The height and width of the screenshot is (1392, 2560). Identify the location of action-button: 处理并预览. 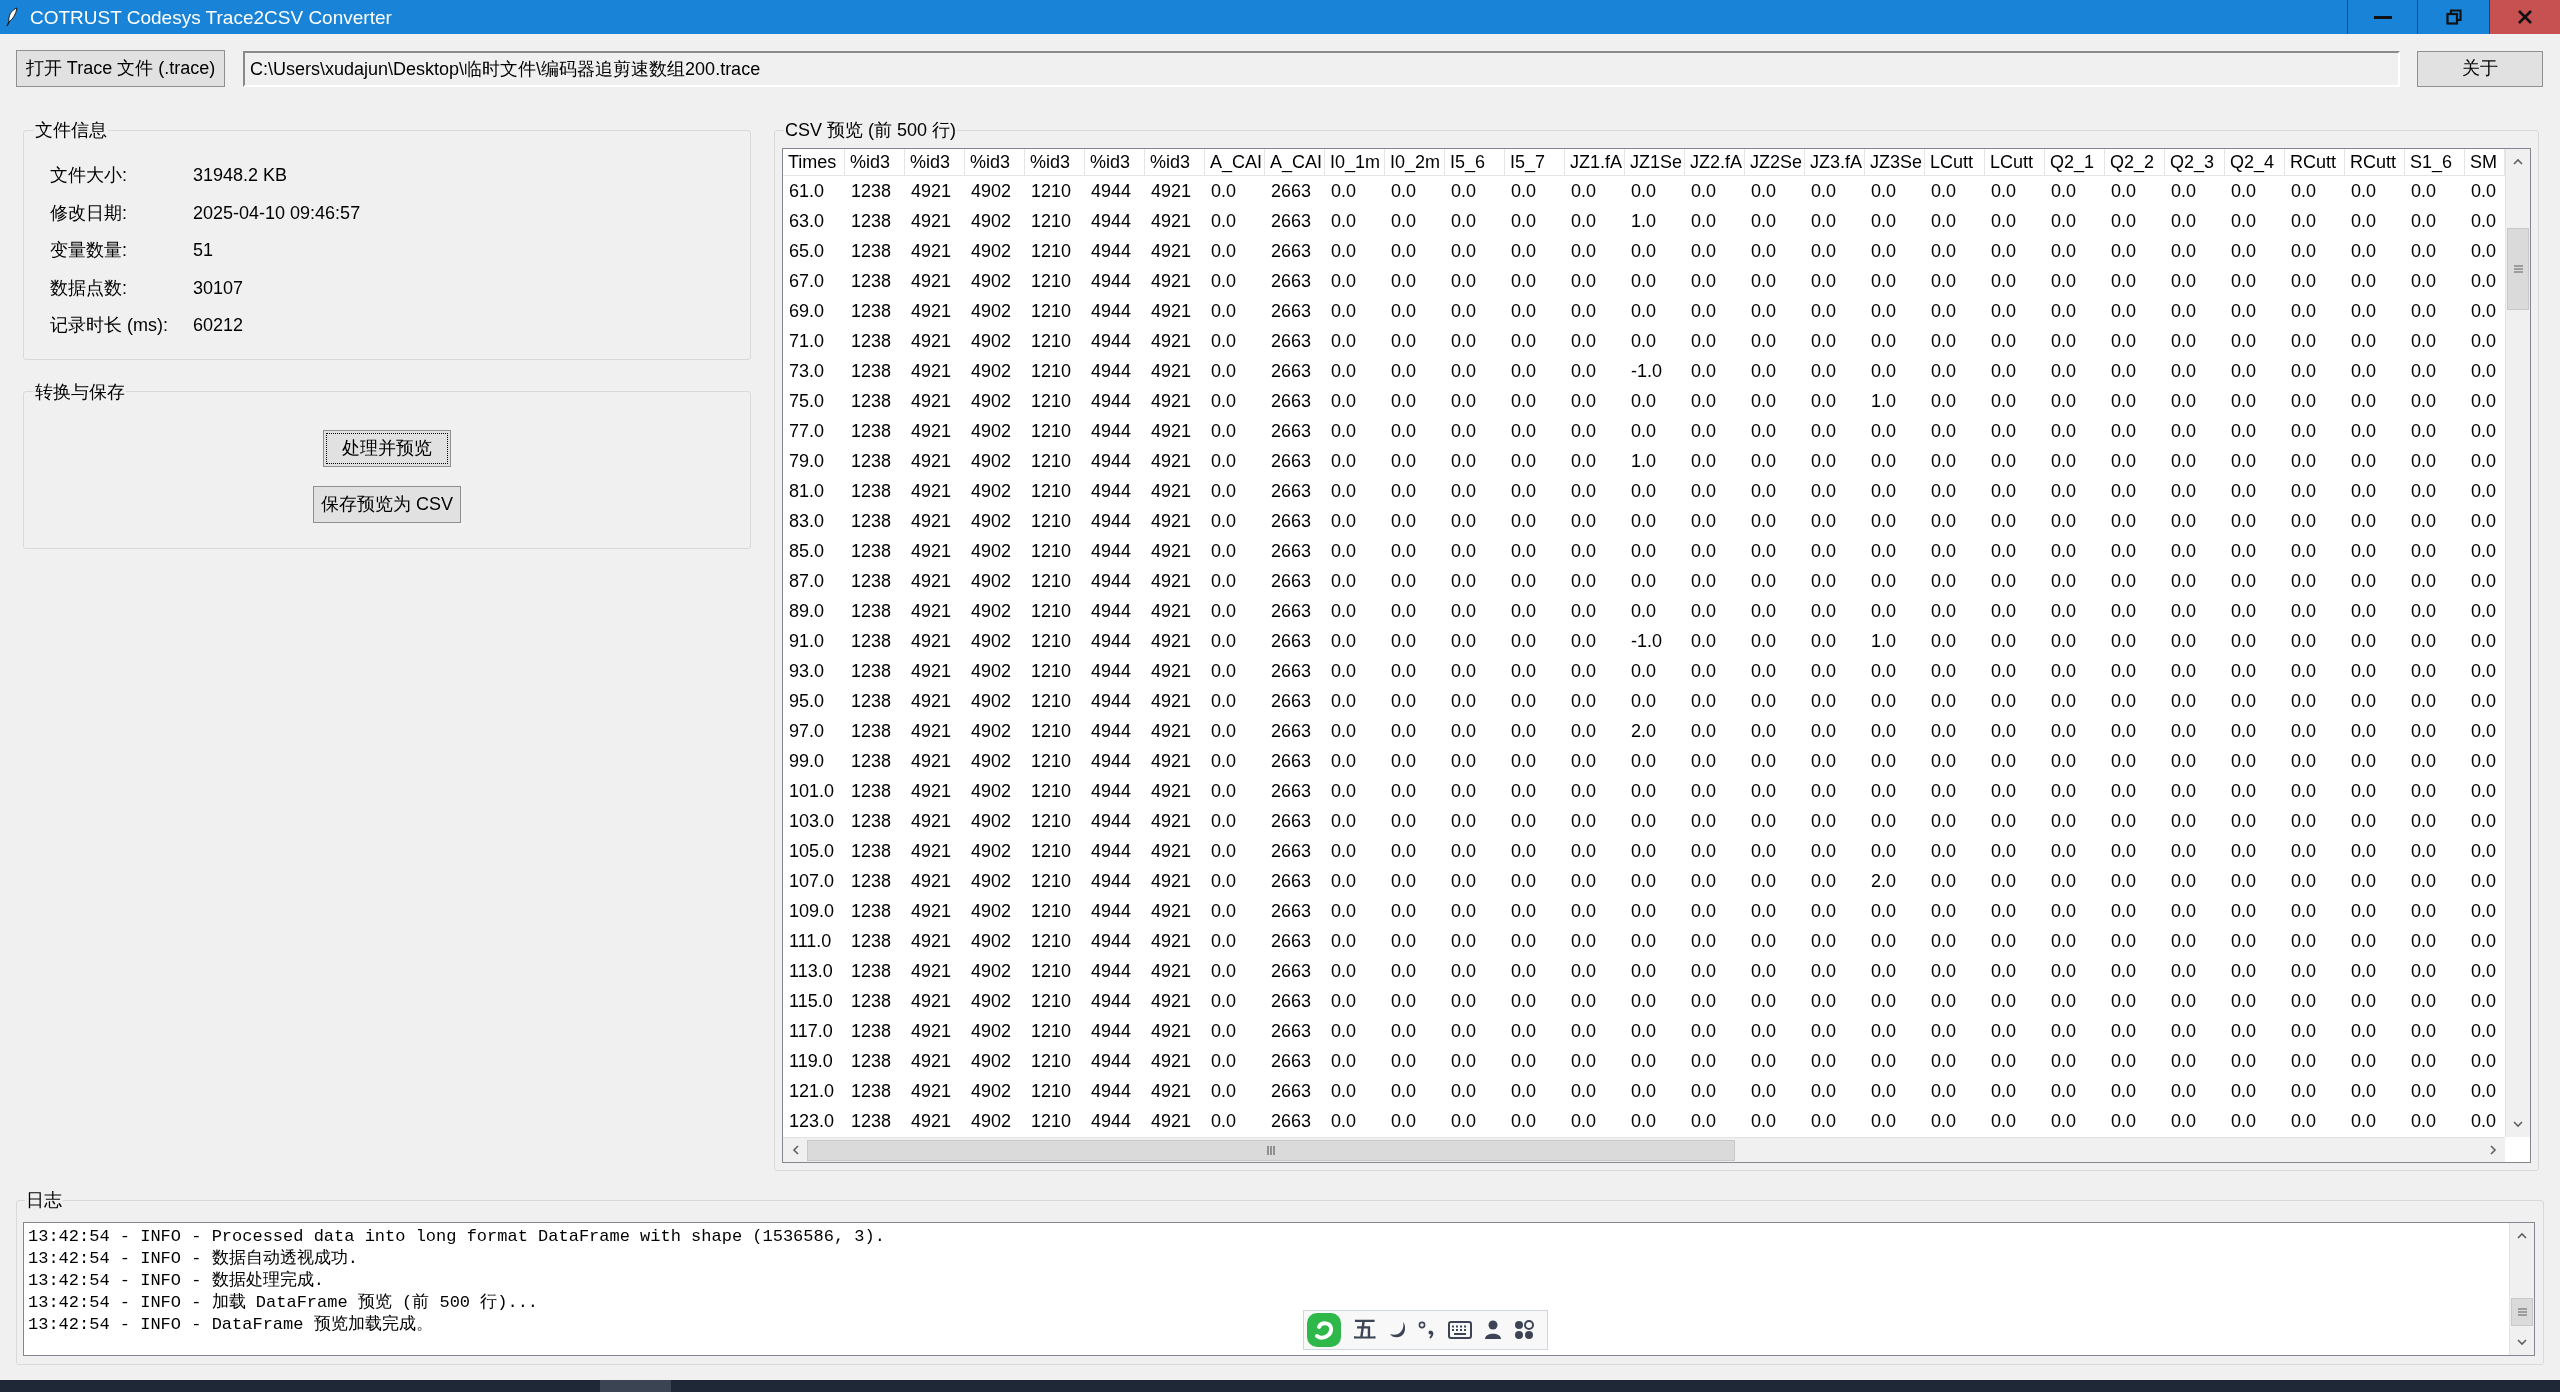
(387, 448).